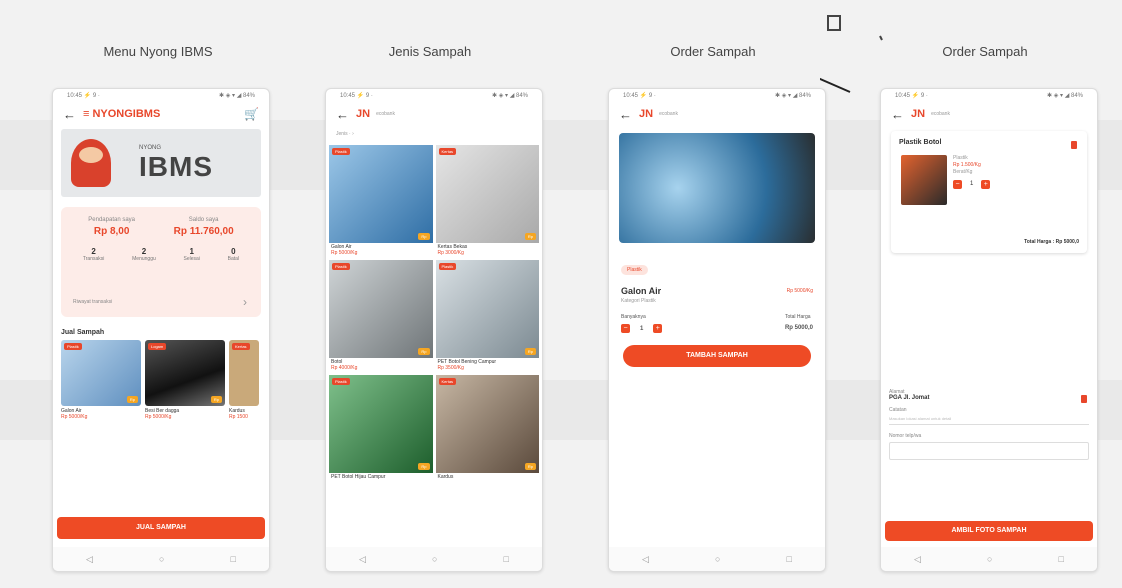  What do you see at coordinates (633, 317) in the screenshot?
I see `qty-label: Banyaknya` at bounding box center [633, 317].